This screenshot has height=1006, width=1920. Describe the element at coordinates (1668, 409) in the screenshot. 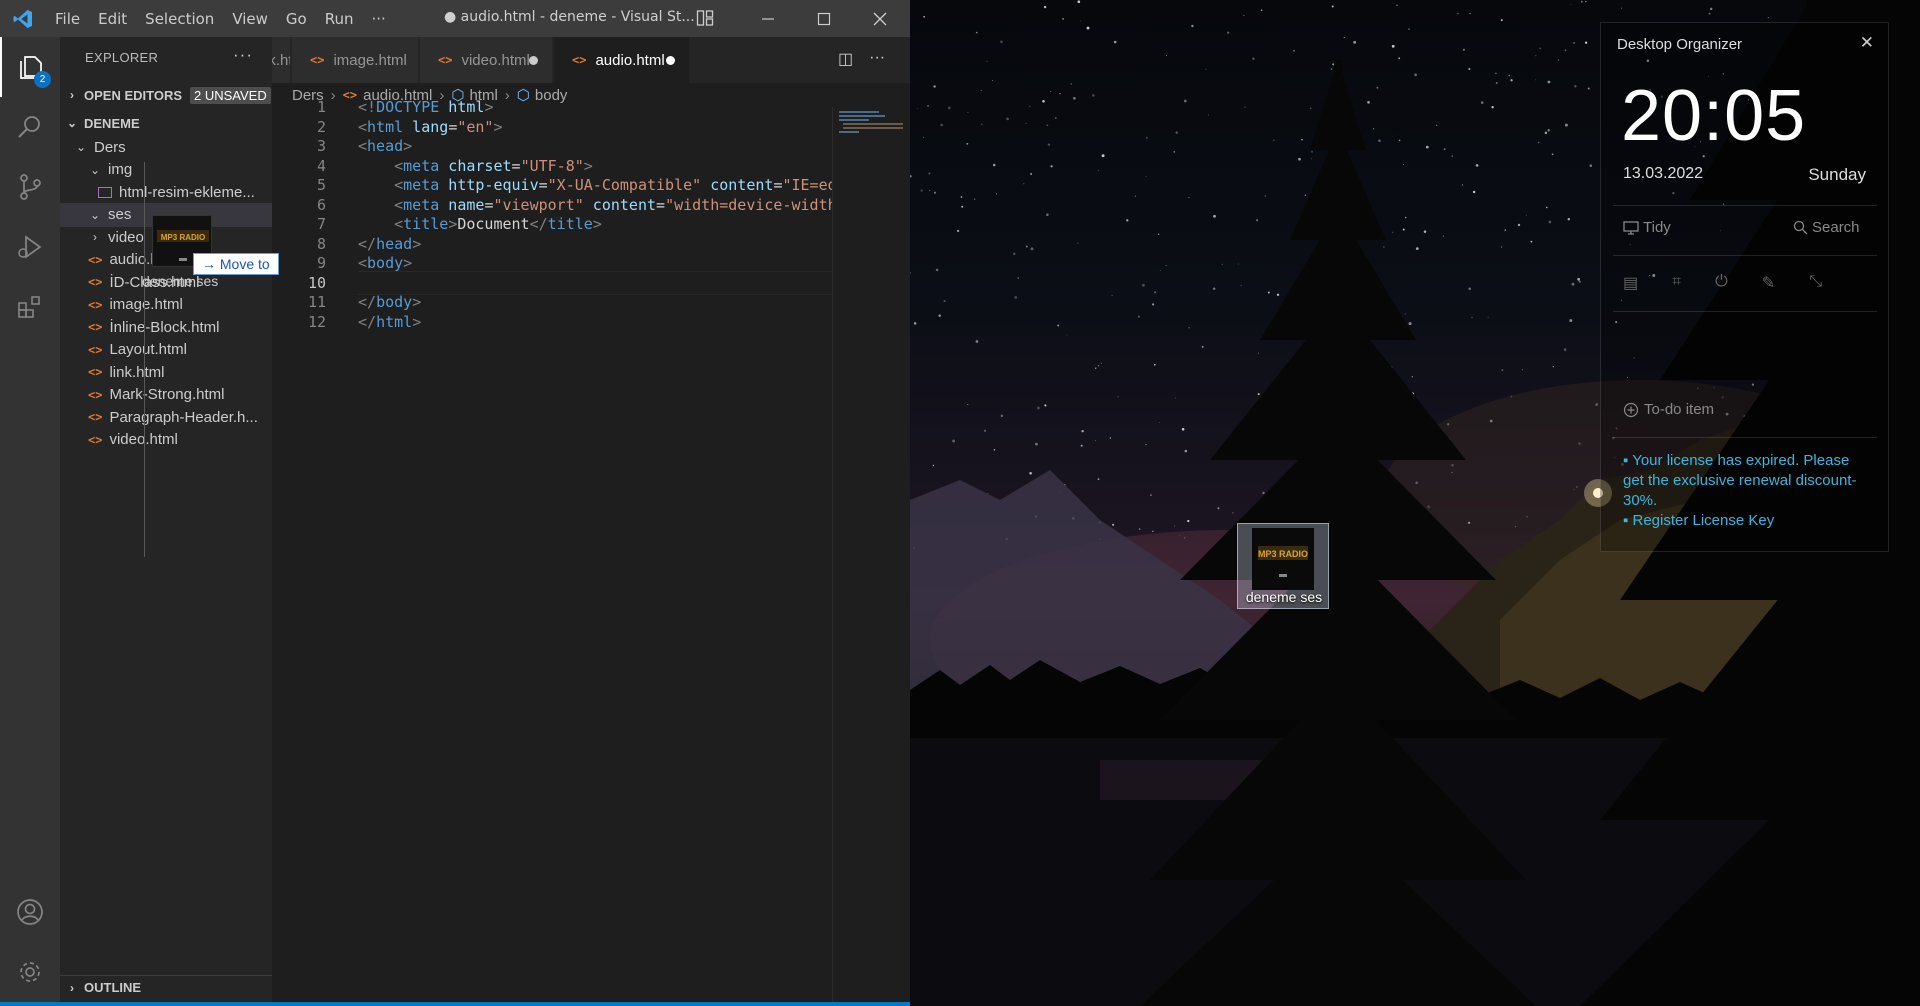

I see `todo-add-button: To-do item` at that location.